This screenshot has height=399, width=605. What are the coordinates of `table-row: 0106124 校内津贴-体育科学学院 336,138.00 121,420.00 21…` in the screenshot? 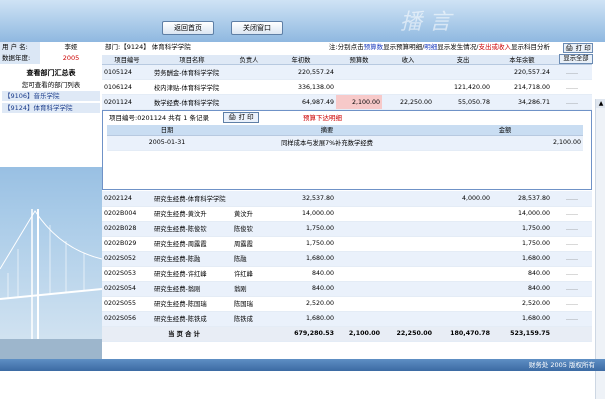 It's located at (347, 87).